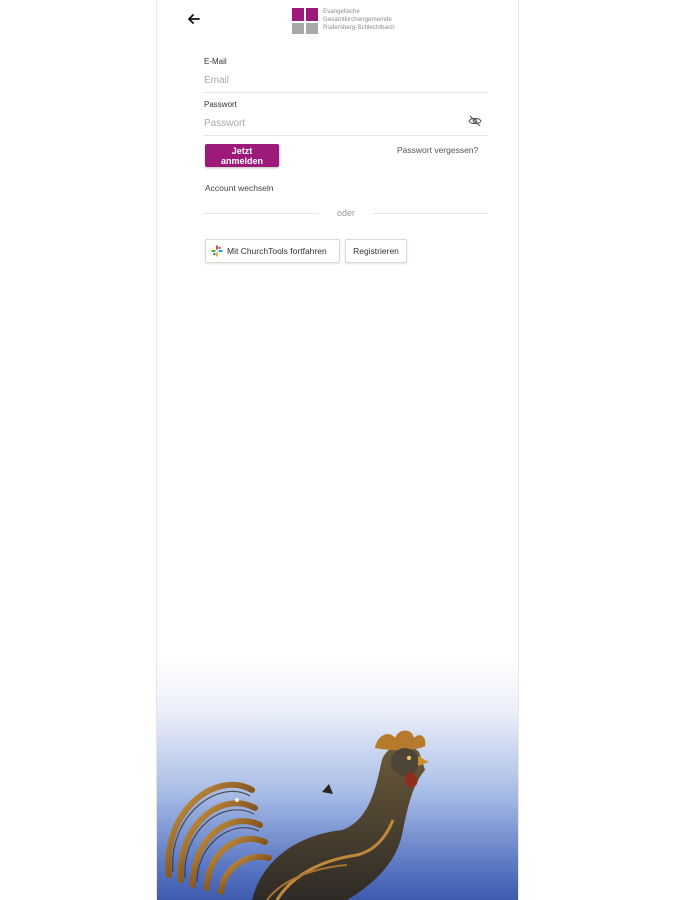 The height and width of the screenshot is (900, 675). I want to click on password-input, so click(346, 126).